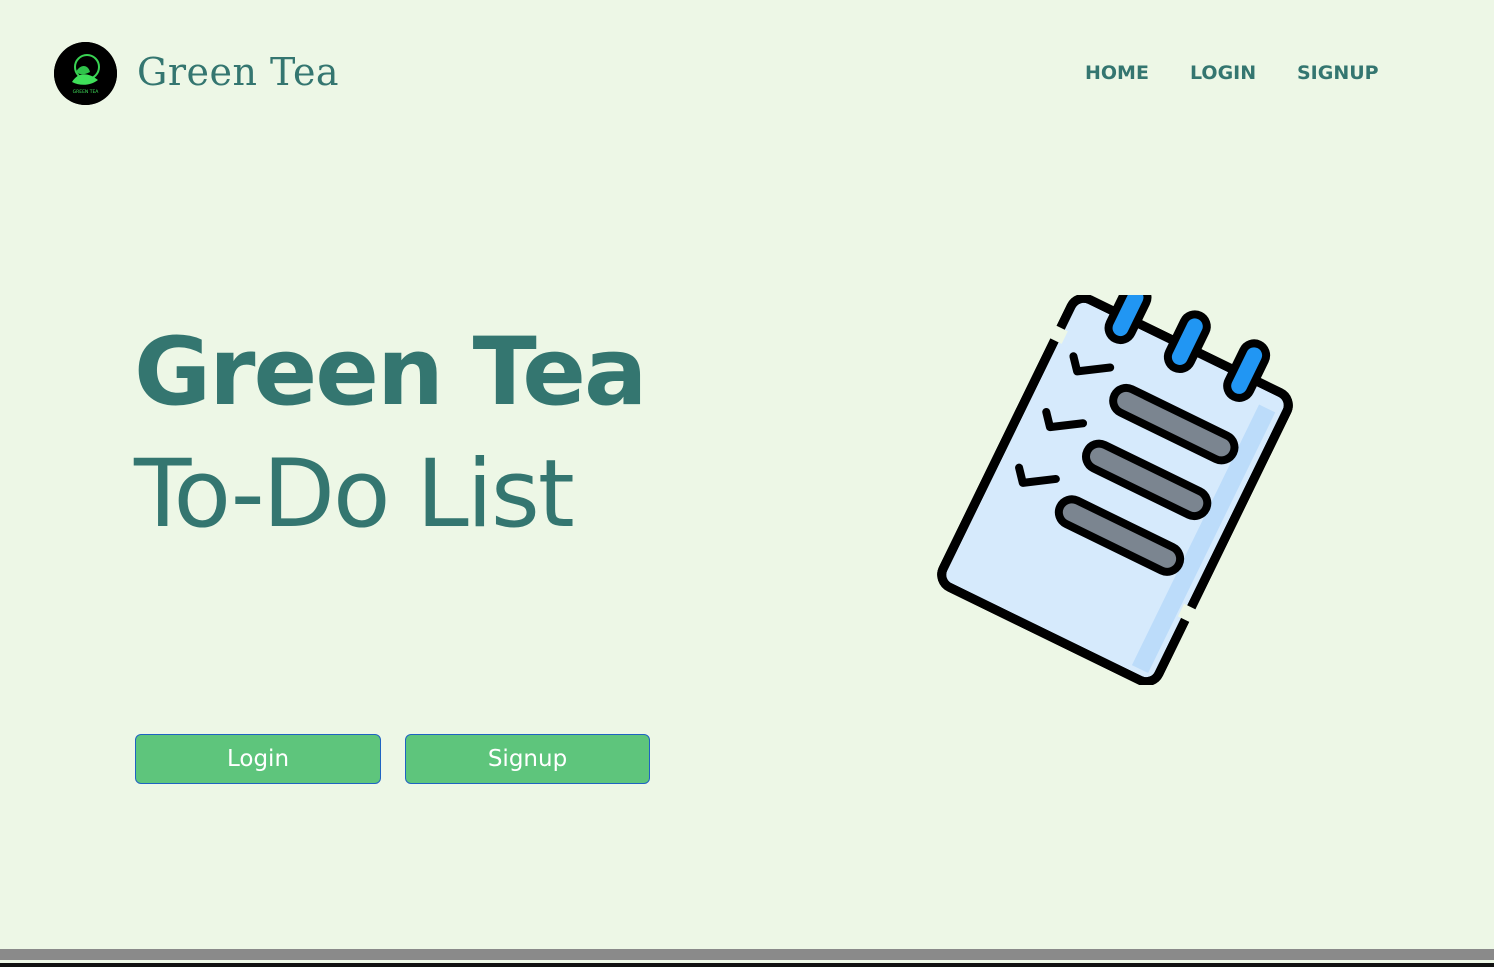  I want to click on notepad-checklist-icon, so click(1115, 484).